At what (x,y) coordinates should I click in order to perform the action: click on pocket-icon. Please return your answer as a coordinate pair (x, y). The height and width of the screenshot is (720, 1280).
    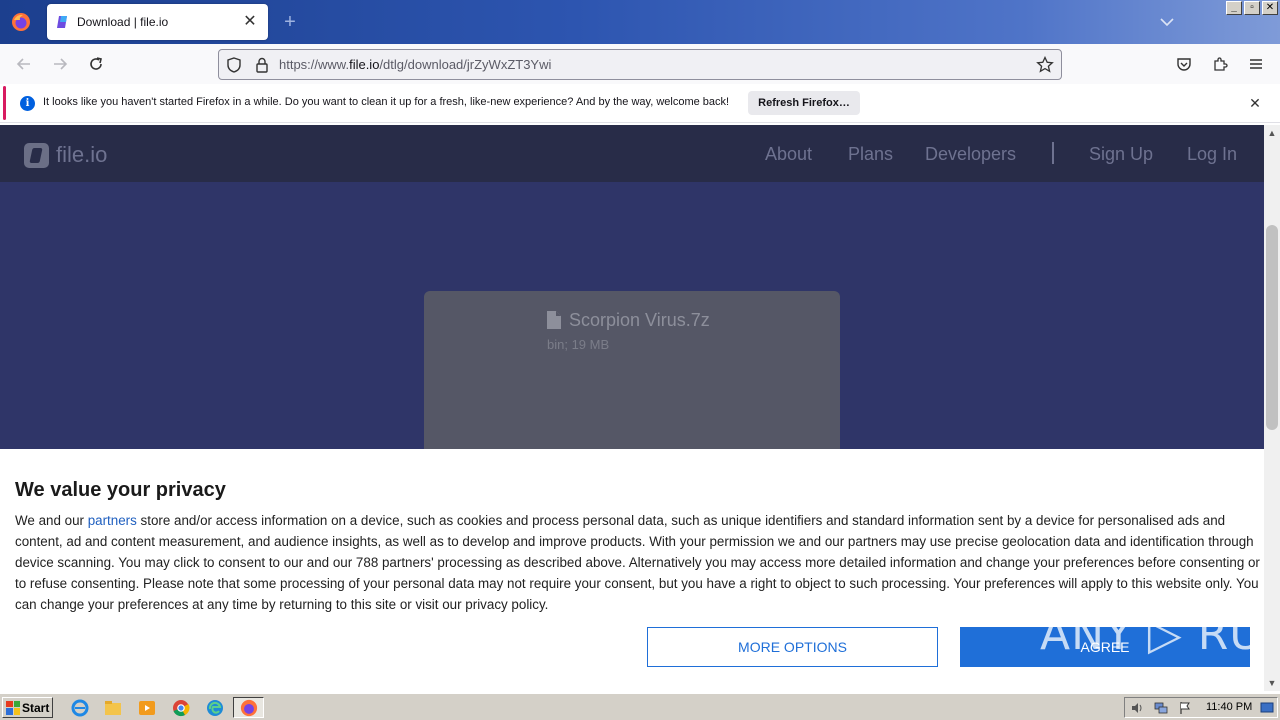
    Looking at the image, I should click on (1184, 64).